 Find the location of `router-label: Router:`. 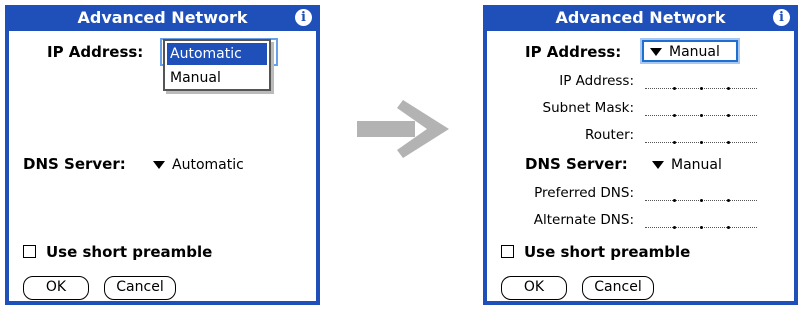

router-label: Router: is located at coordinates (609, 135).